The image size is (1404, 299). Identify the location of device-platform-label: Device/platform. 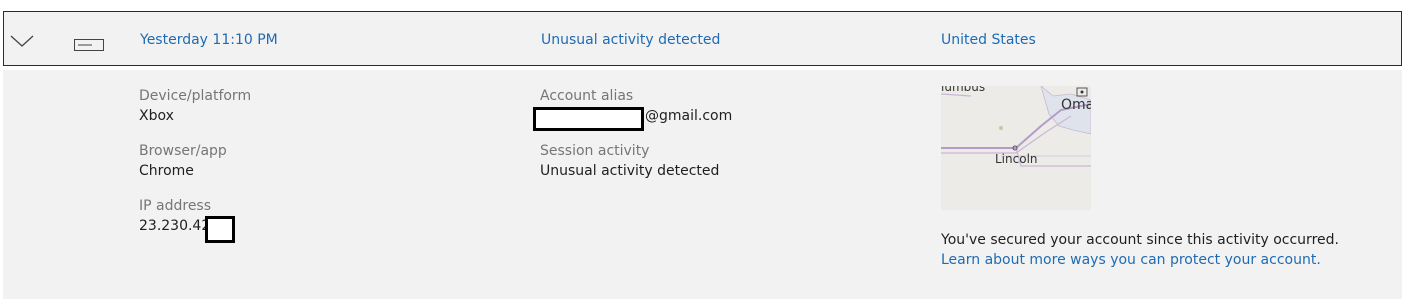
(195, 96).